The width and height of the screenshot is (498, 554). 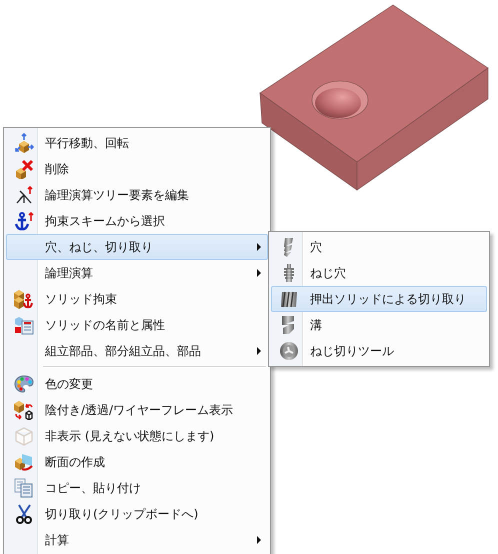 I want to click on cube-outline-icon, so click(x=24, y=436).